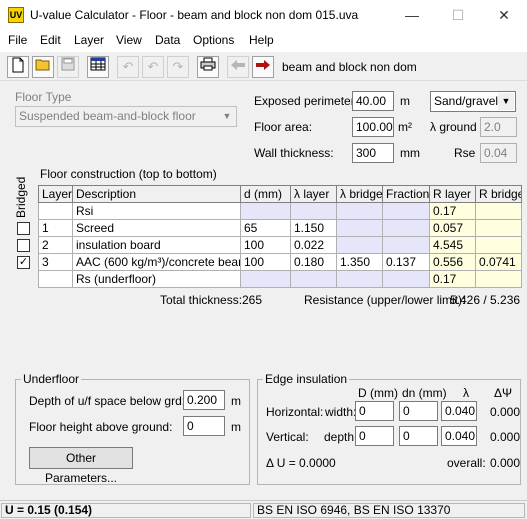  What do you see at coordinates (359, 262) in the screenshot?
I see `cell-lambda-bridge: 1.350` at bounding box center [359, 262].